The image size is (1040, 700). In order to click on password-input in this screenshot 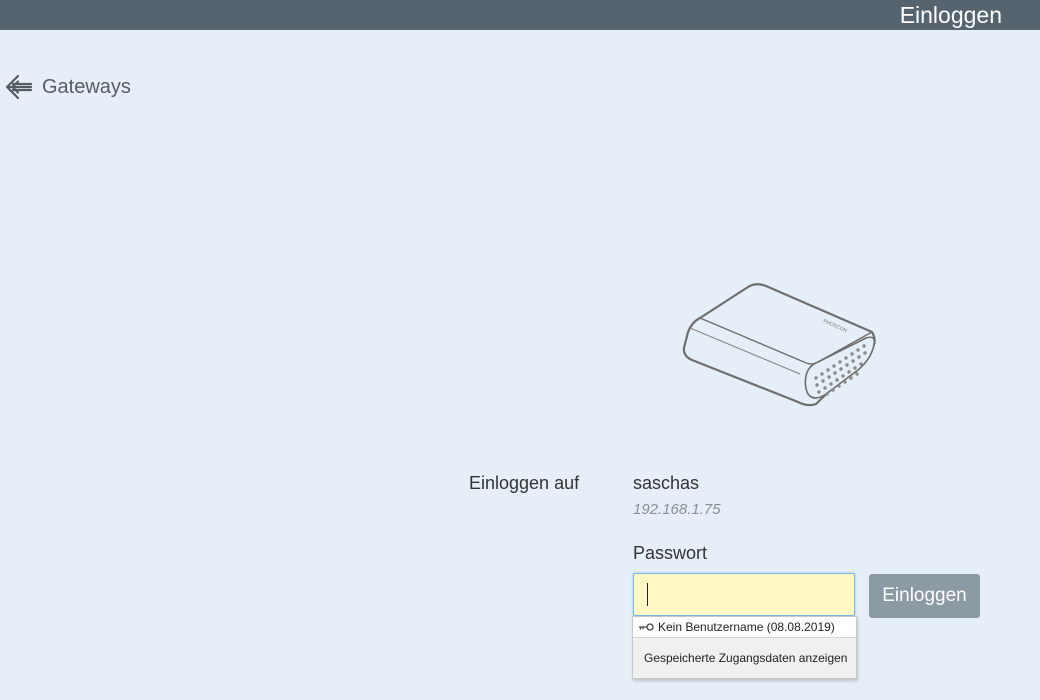, I will do `click(744, 594)`.